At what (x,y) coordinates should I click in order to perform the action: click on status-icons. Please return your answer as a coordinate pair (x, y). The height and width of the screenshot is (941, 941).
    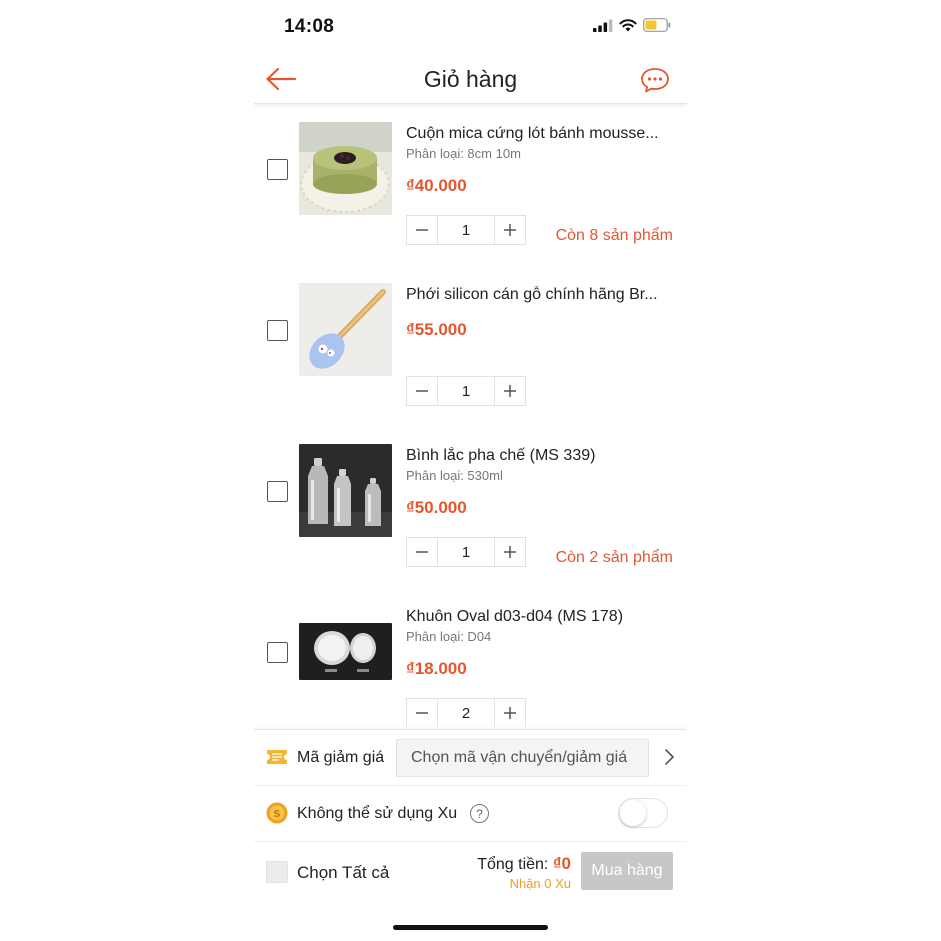
    Looking at the image, I should click on (632, 25).